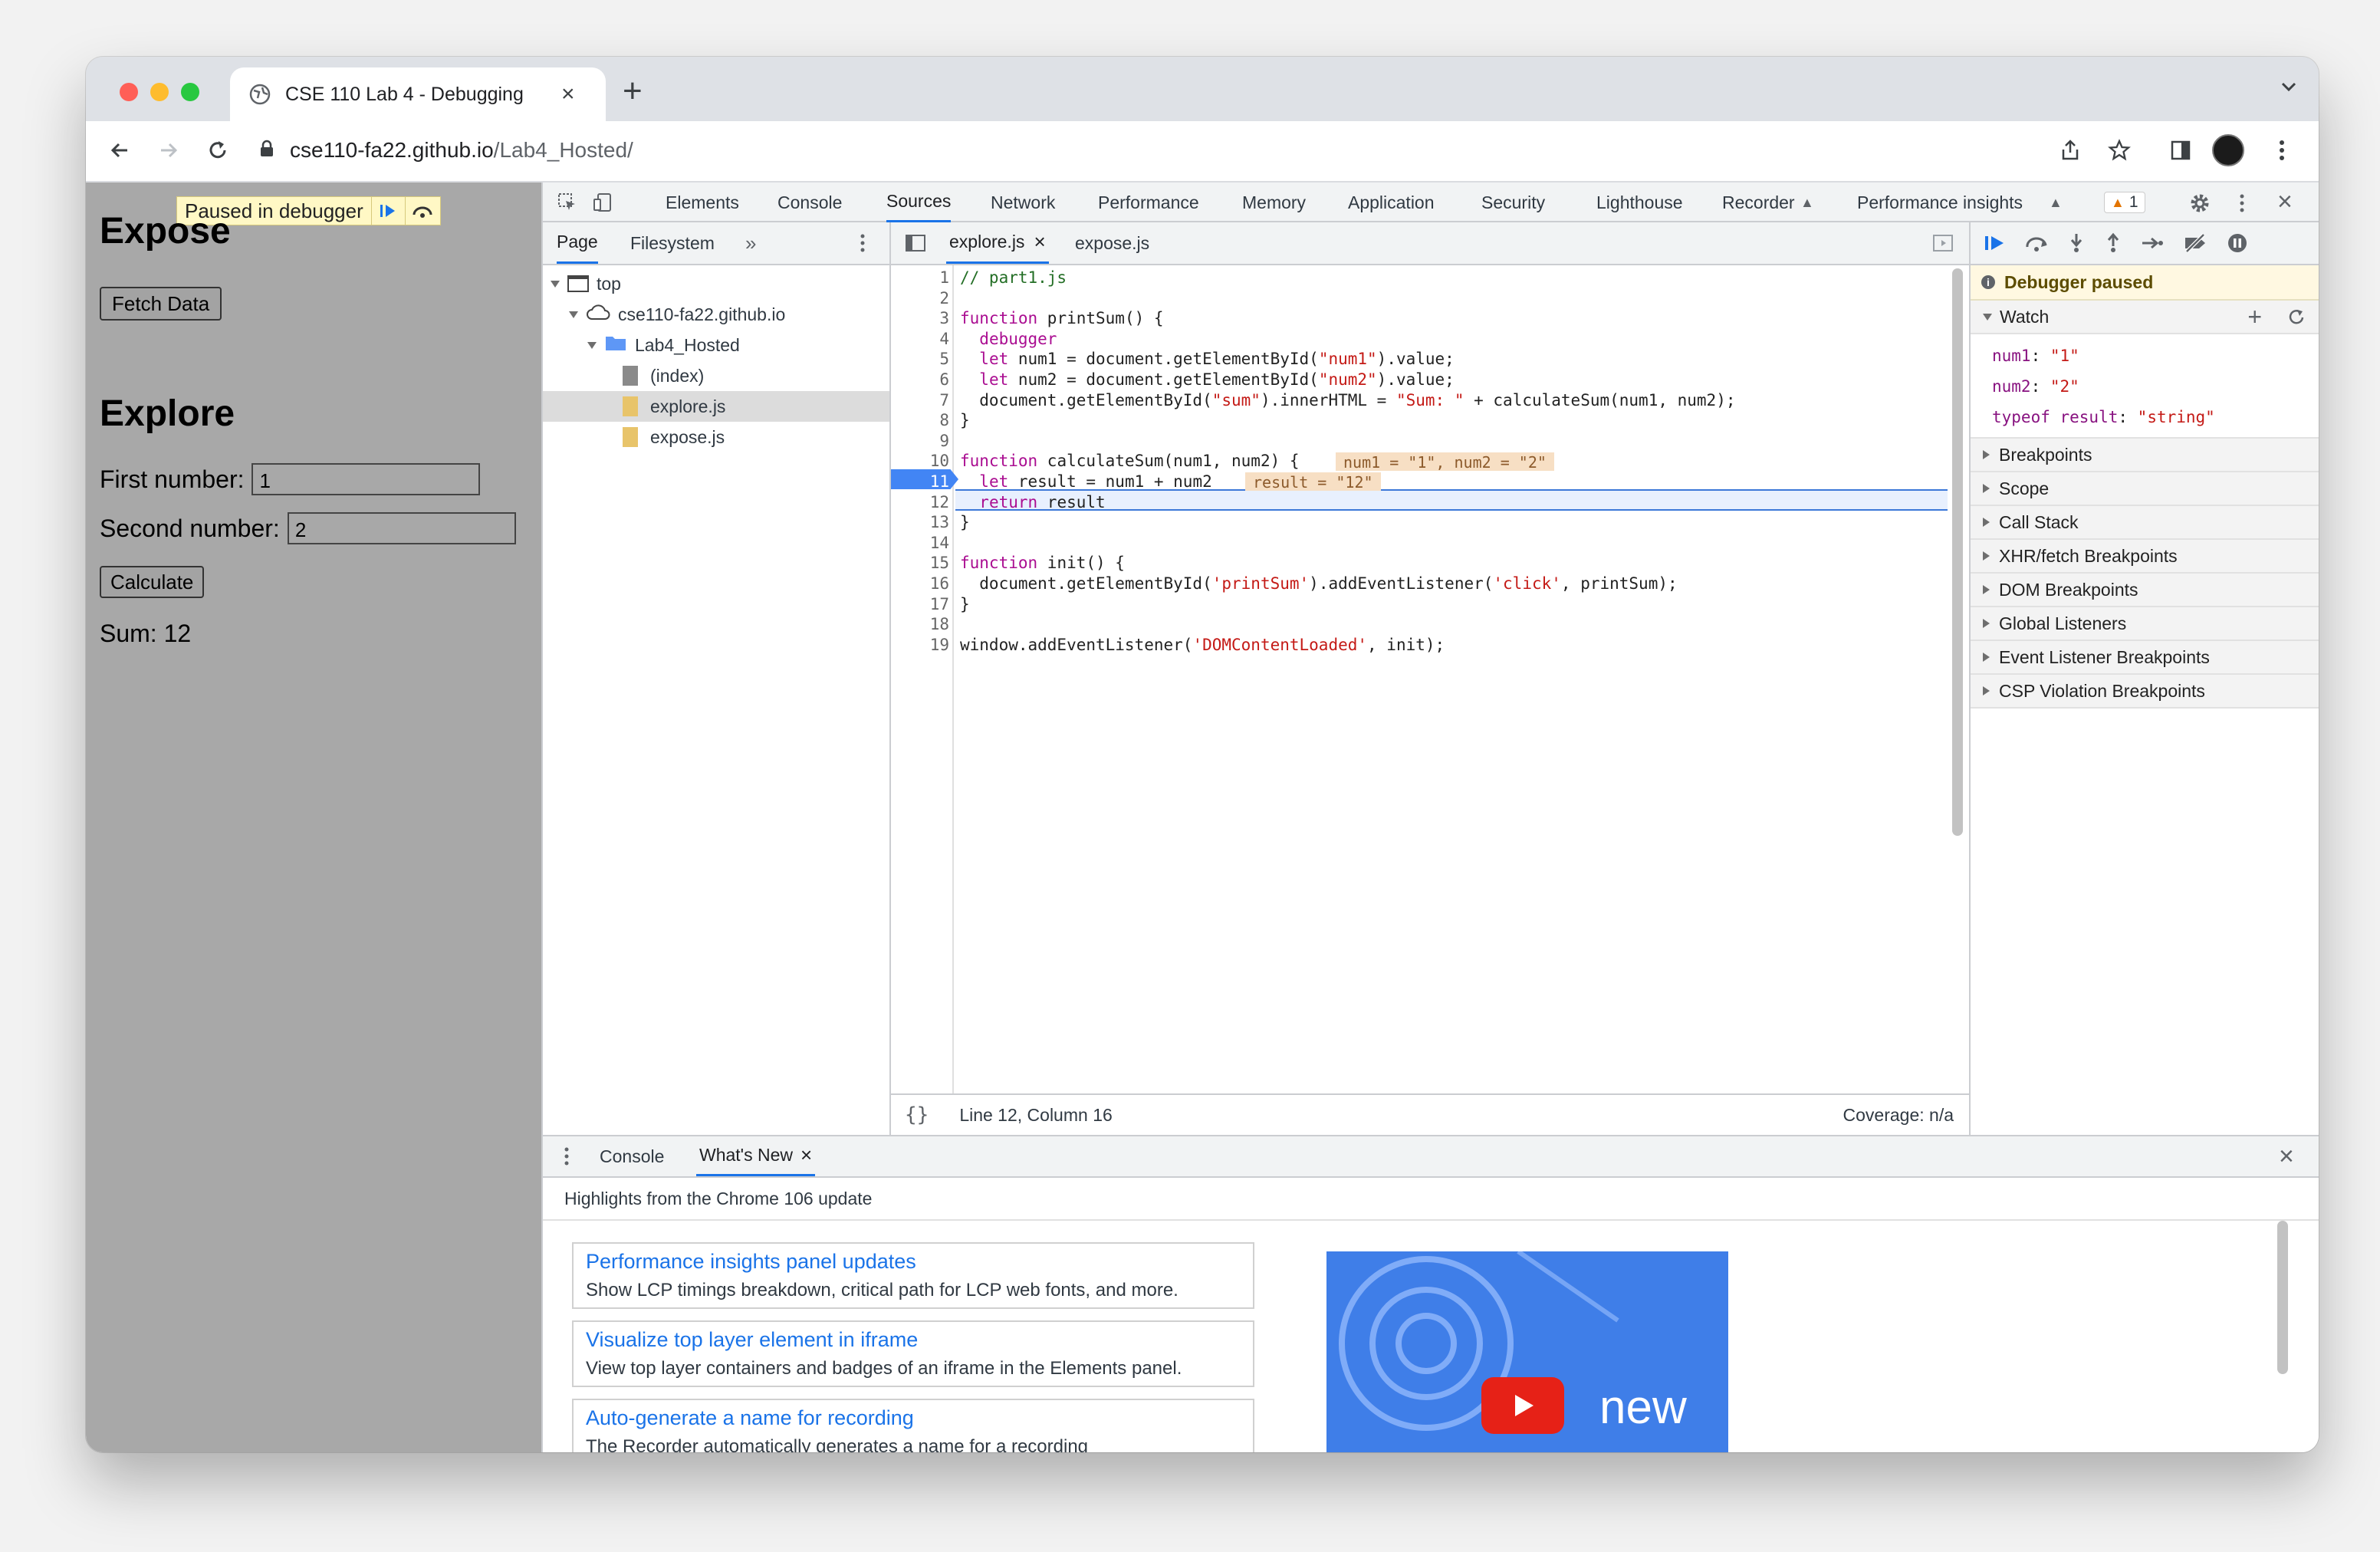  I want to click on drawer-scrollbar, so click(2283, 1298).